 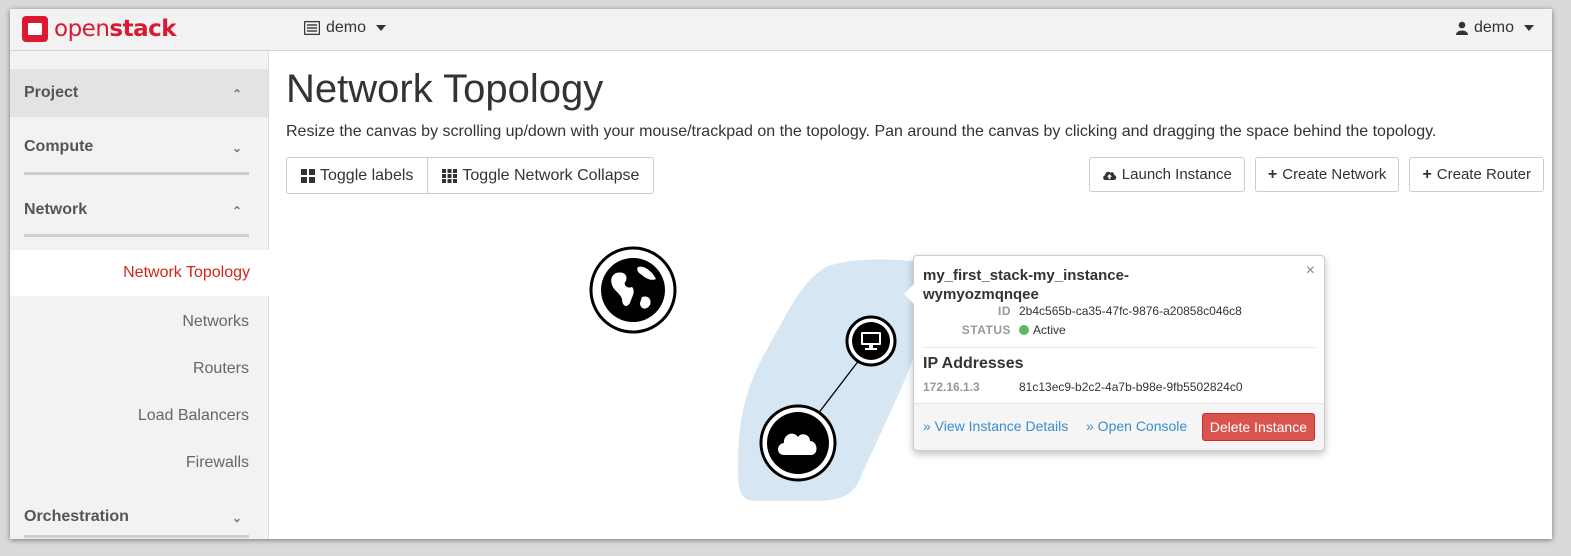 What do you see at coordinates (56, 209) in the screenshot?
I see `sidebar-section-label: Network` at bounding box center [56, 209].